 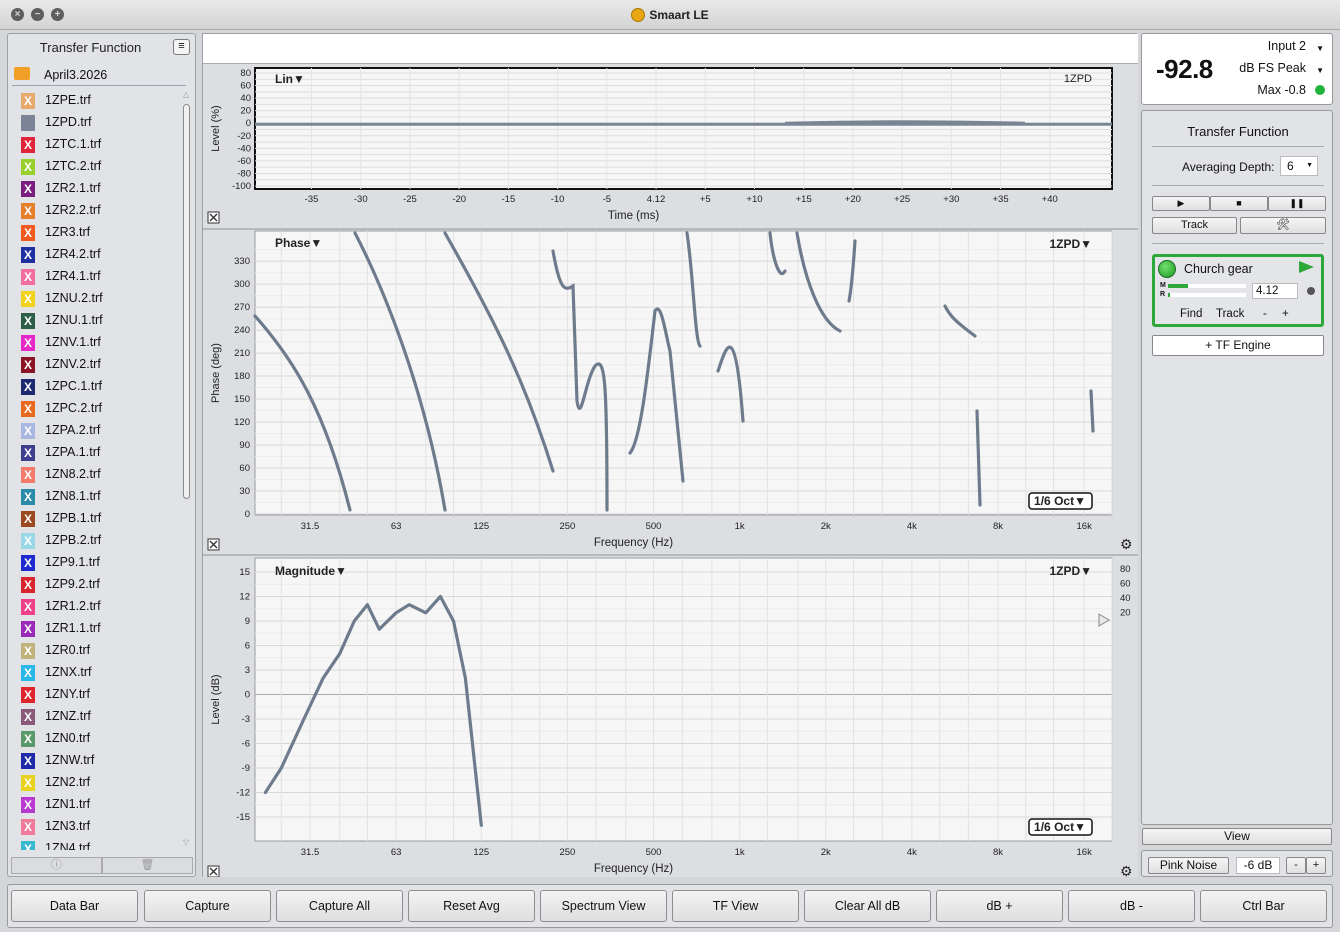 I want to click on file-item: X 1ZPC.2.trf, so click(x=100, y=409).